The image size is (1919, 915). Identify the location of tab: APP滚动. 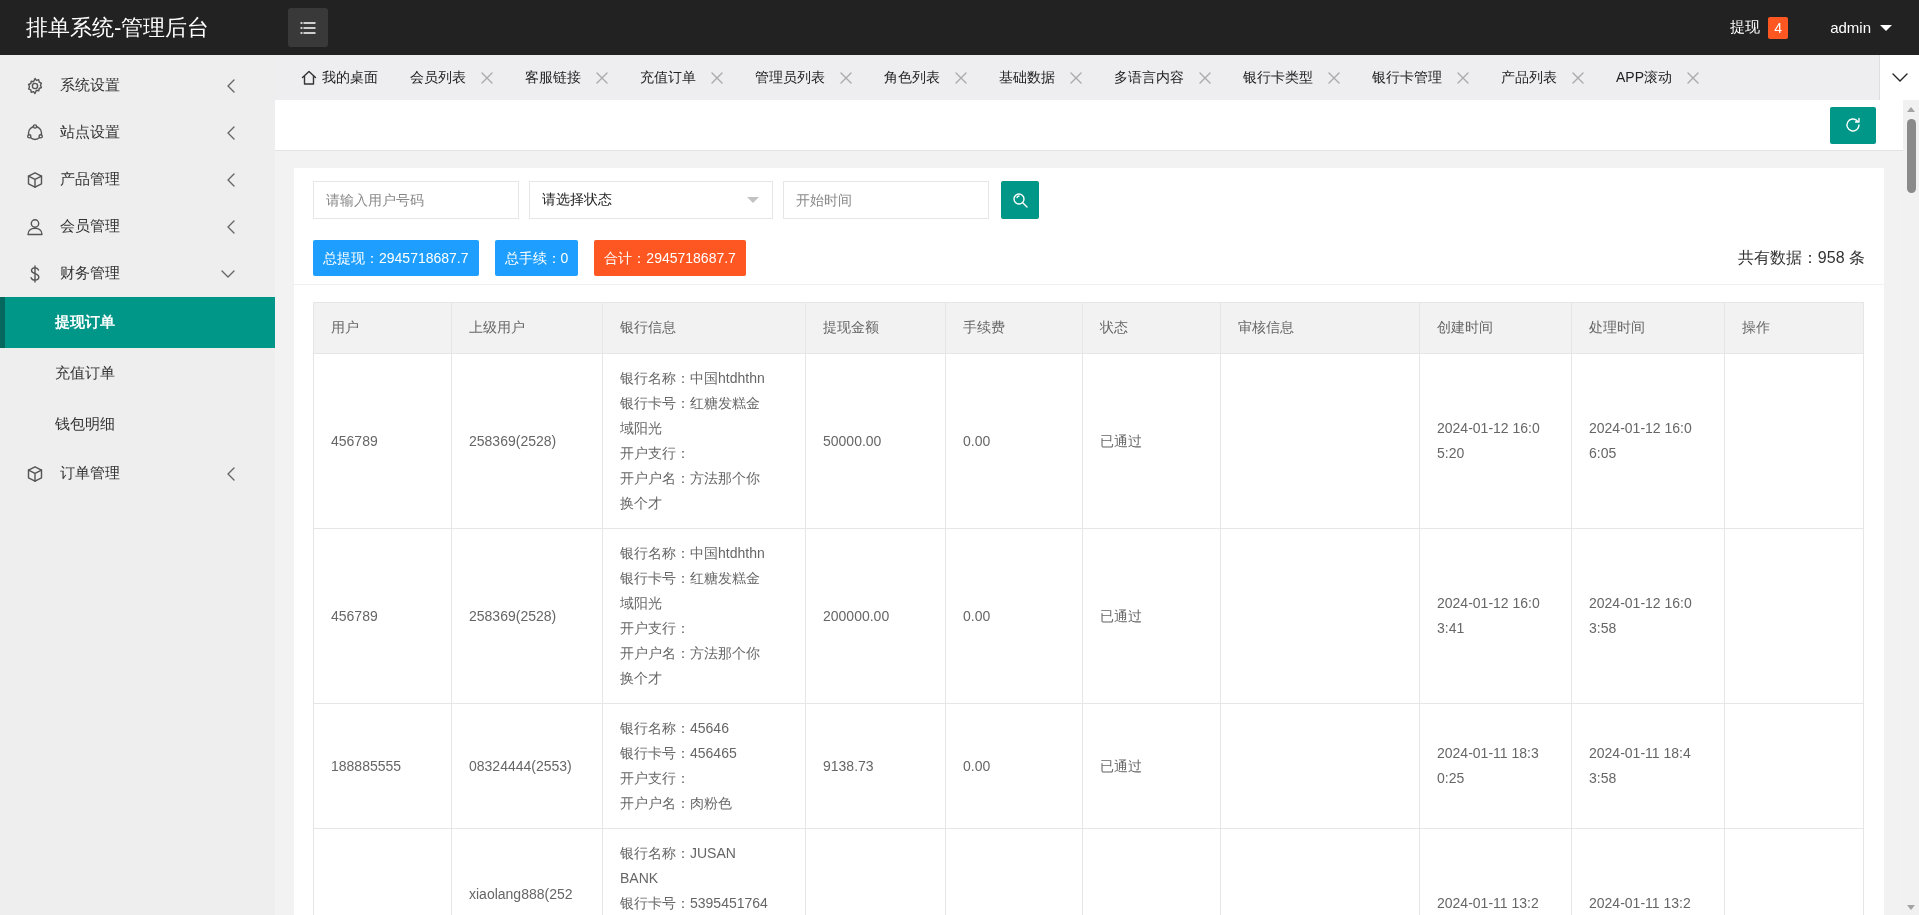
(1655, 77).